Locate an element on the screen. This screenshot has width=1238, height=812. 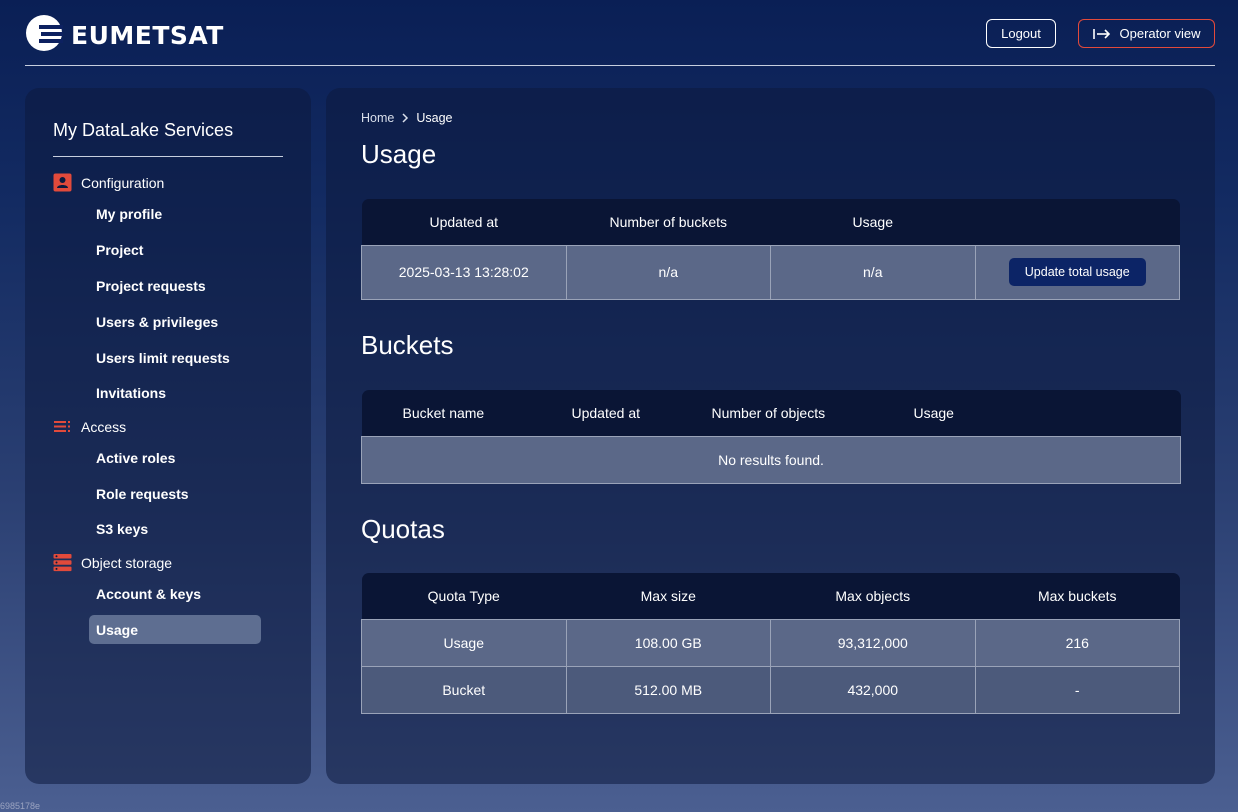
list-icon is located at coordinates (62, 426).